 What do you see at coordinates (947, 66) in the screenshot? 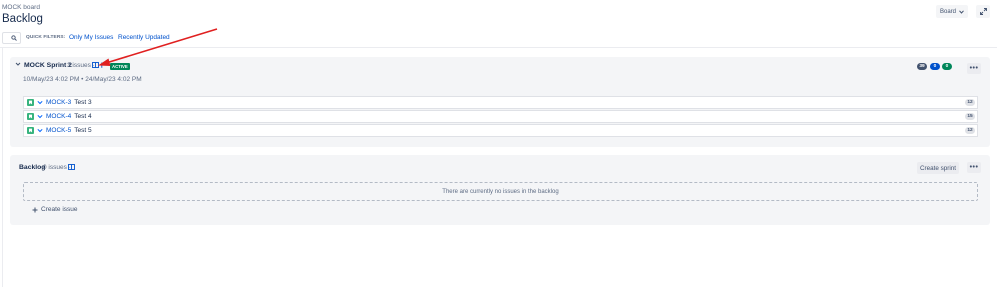
I see `done-points-badge: 0` at bounding box center [947, 66].